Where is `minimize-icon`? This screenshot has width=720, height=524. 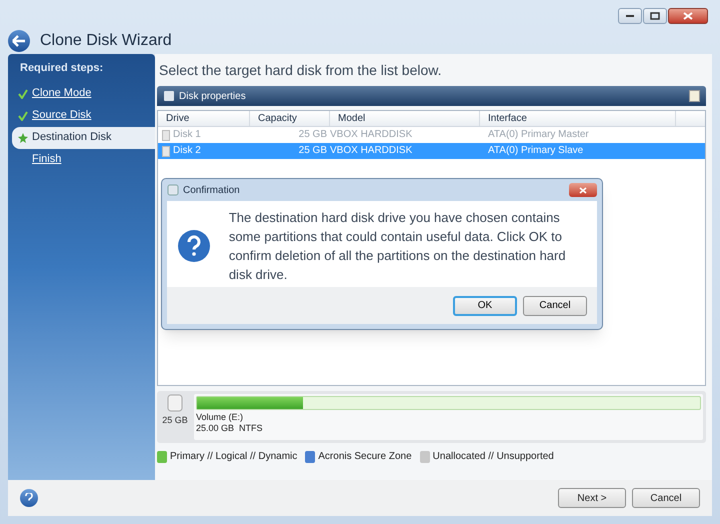 minimize-icon is located at coordinates (630, 16).